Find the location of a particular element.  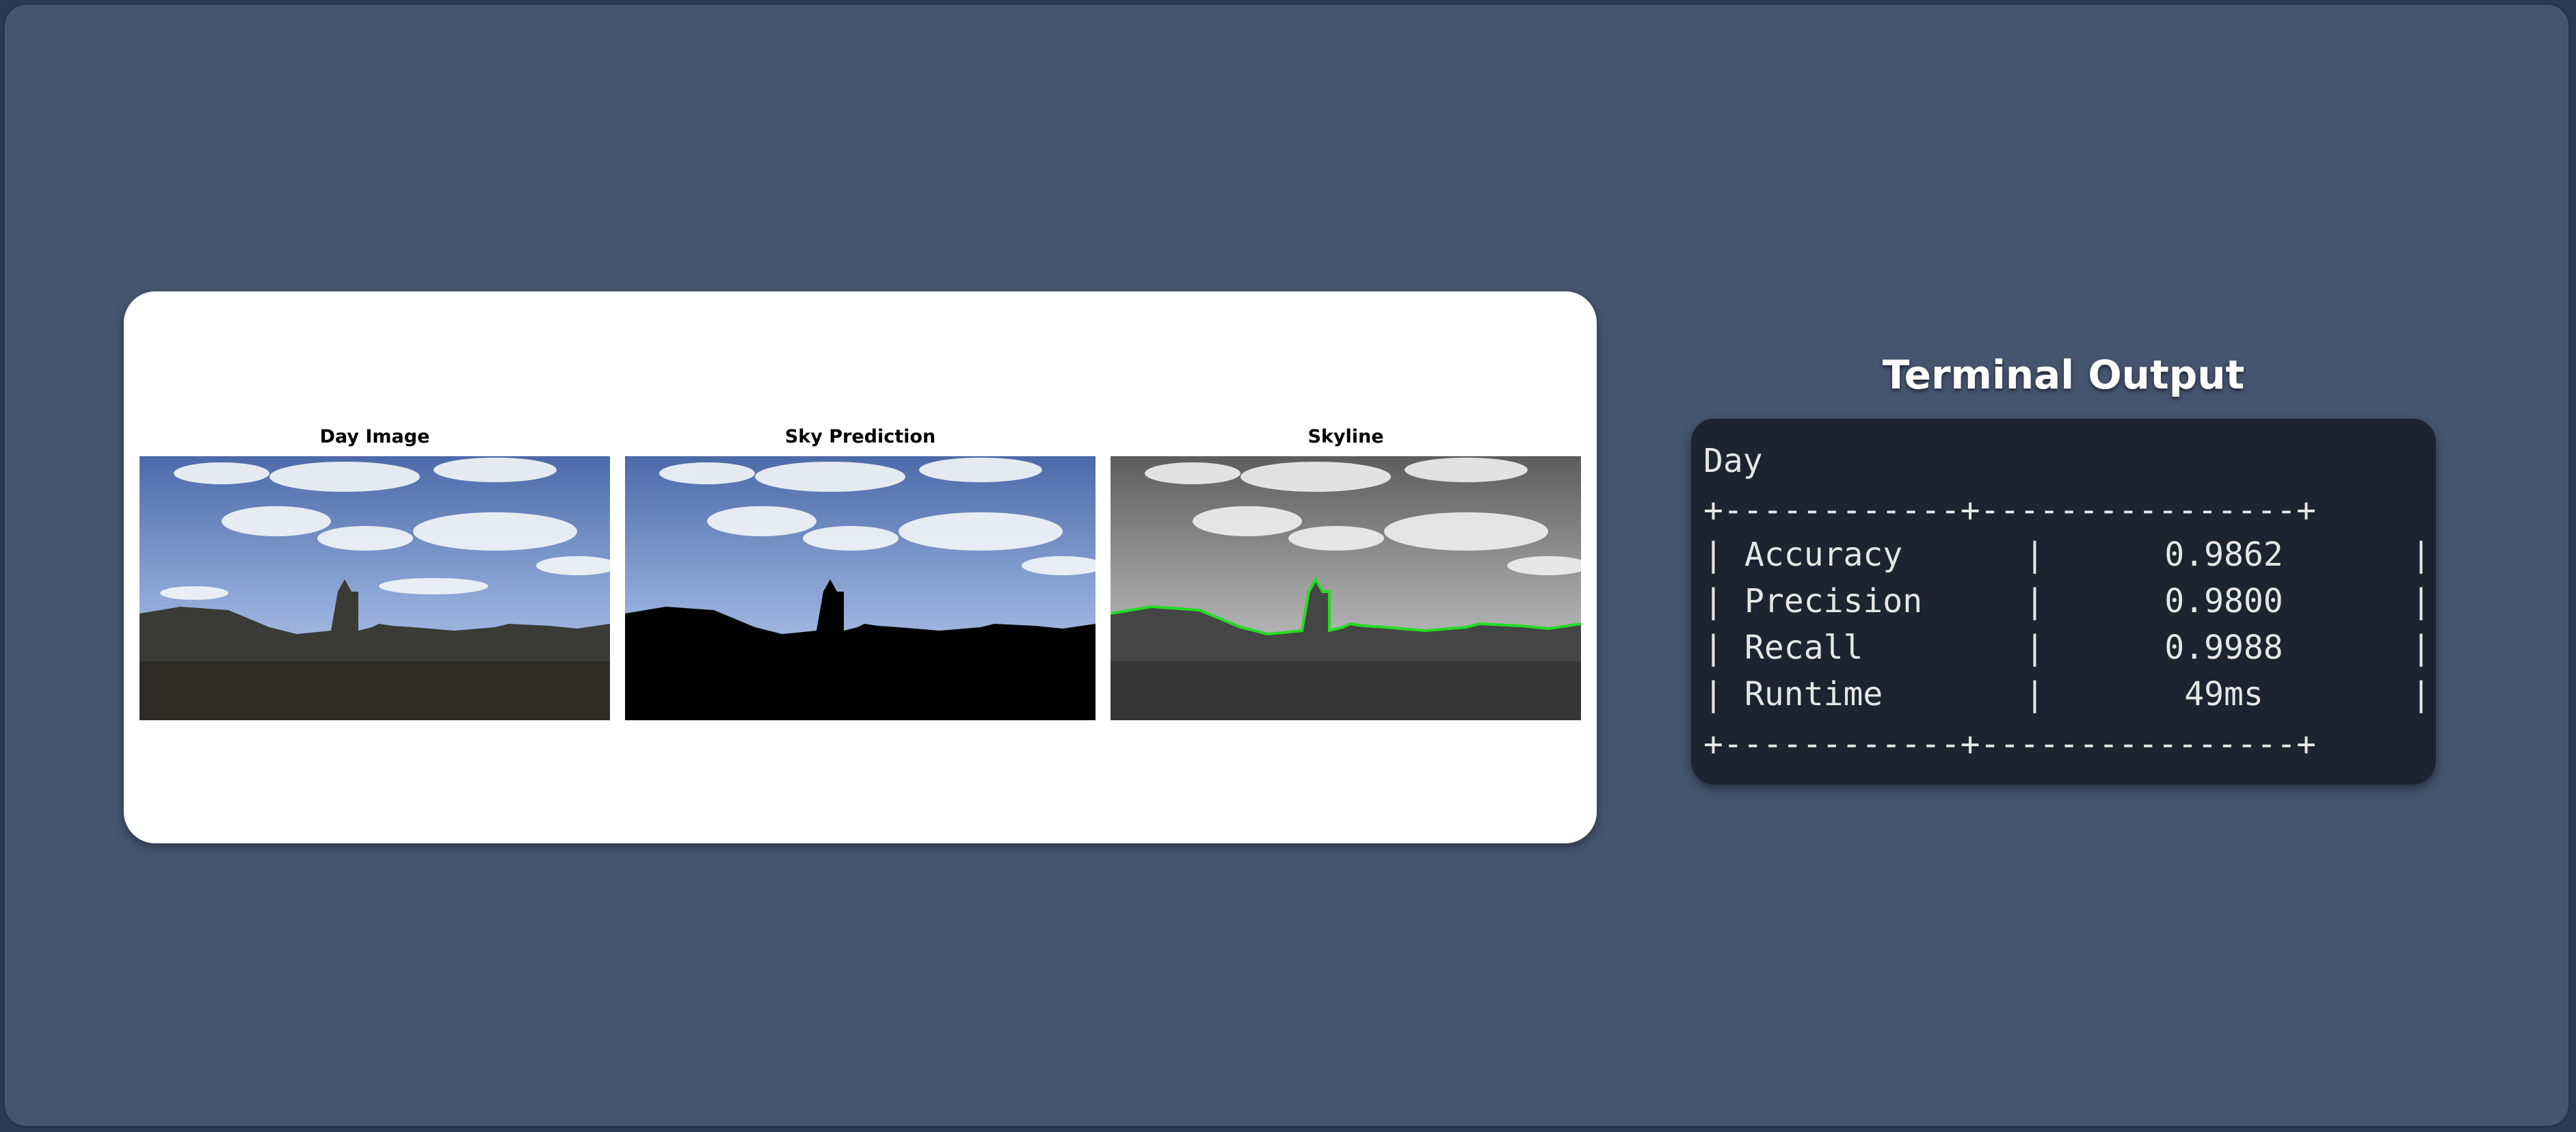

metric-label: Recall is located at coordinates (1803, 648).